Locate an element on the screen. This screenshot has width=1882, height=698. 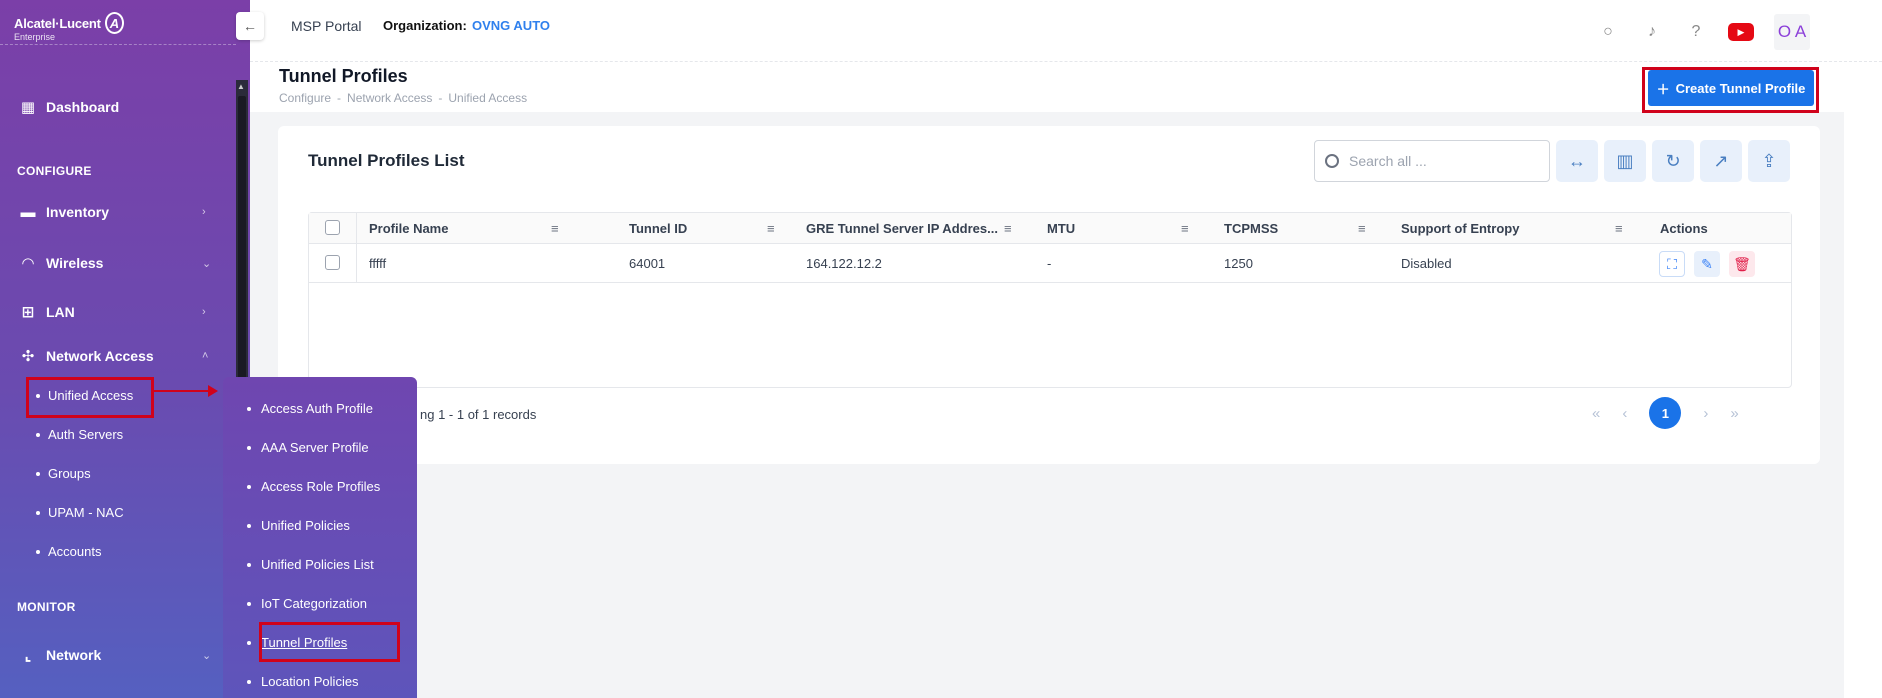
toolbar: ↔ ▥ ↻ ↗ ⇪ is located at coordinates (1673, 161).